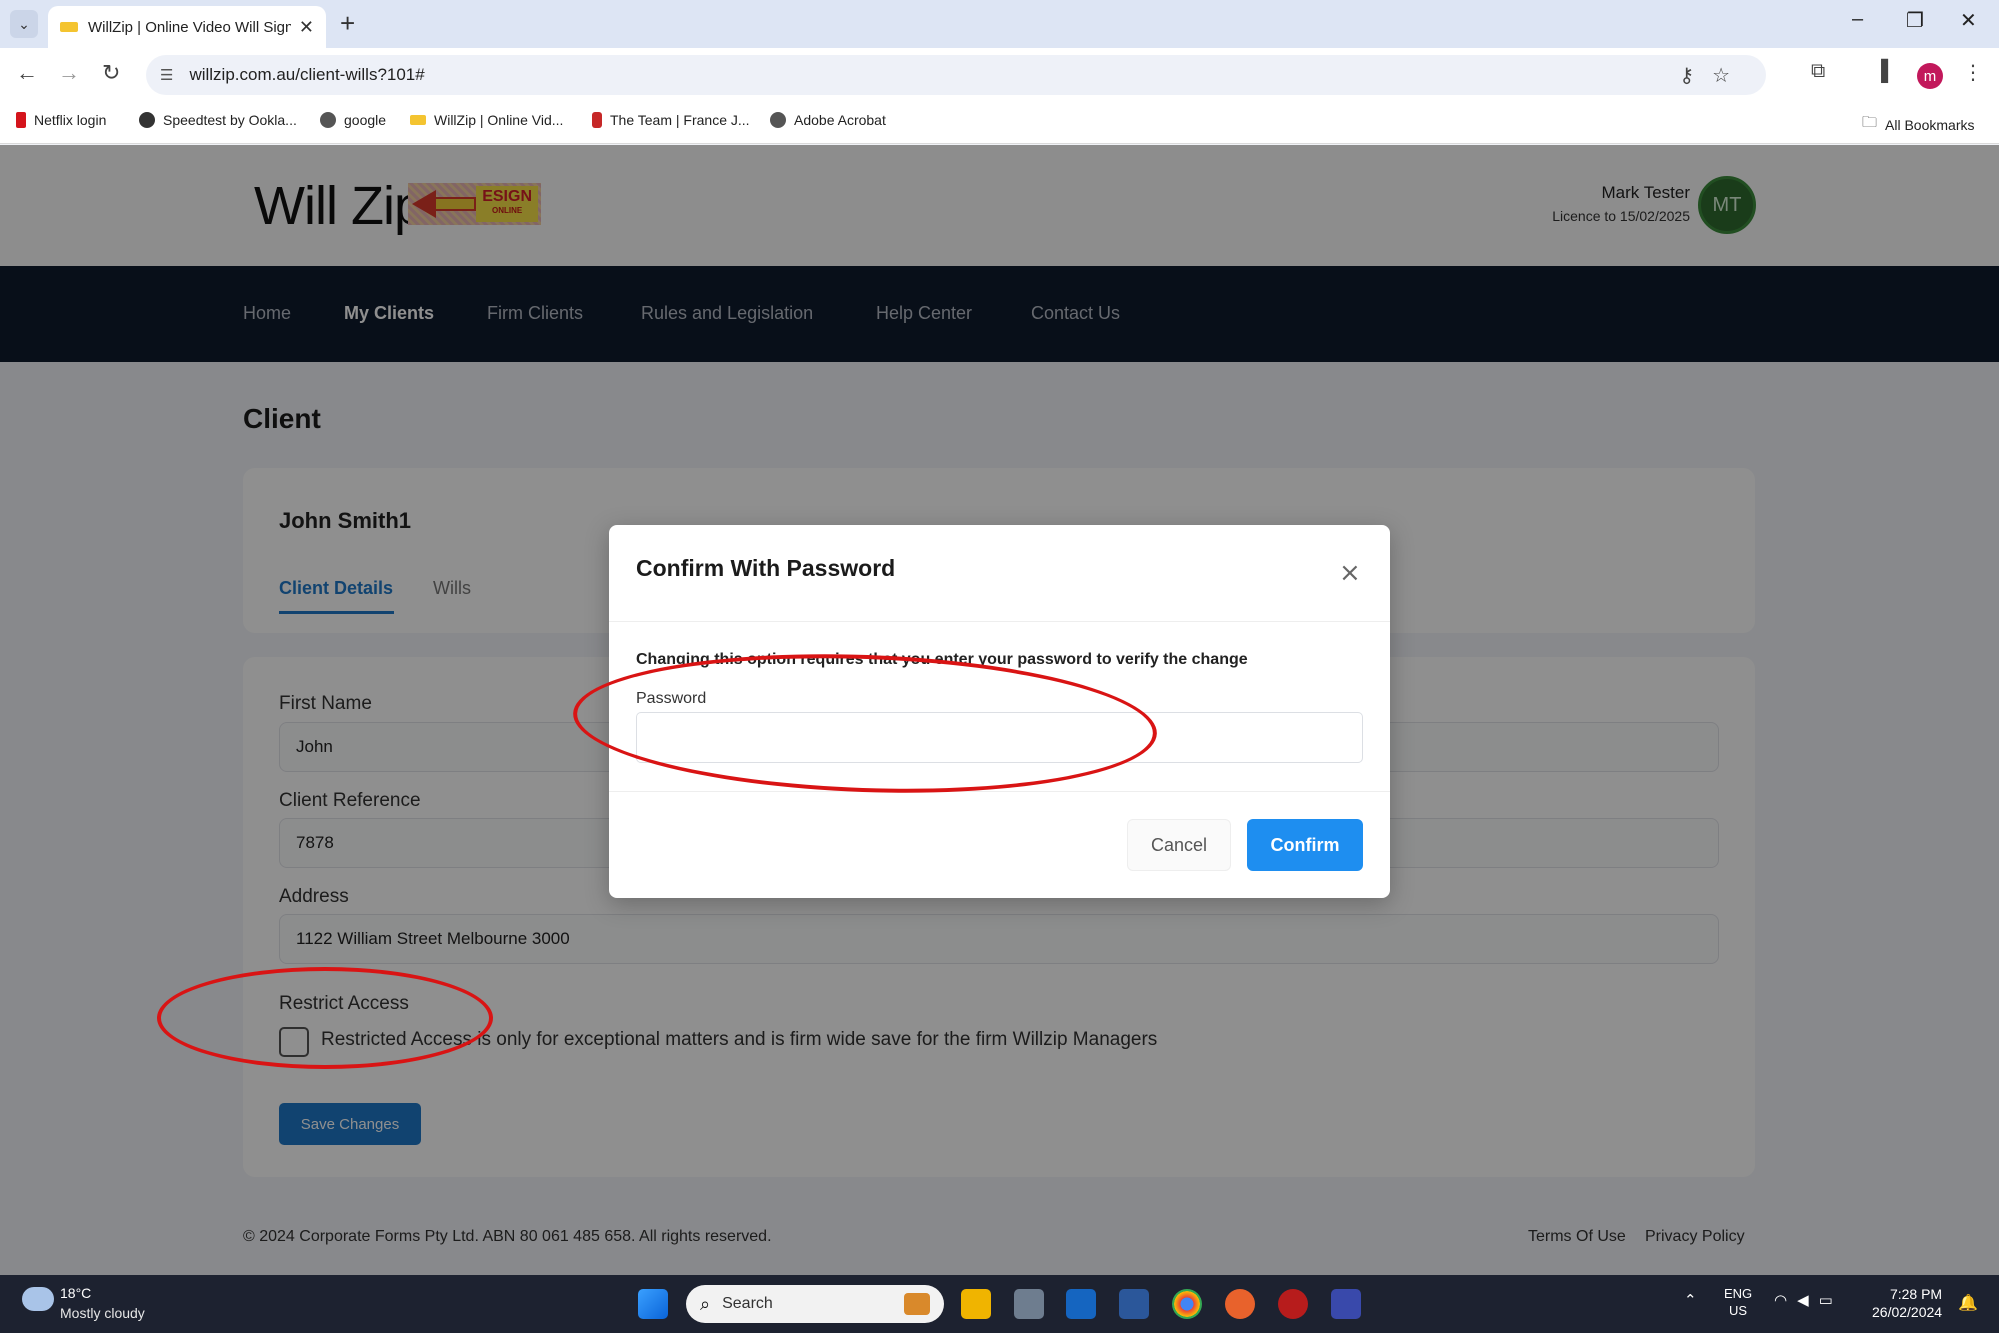 The width and height of the screenshot is (1999, 1333). I want to click on word-icon, so click(1134, 1304).